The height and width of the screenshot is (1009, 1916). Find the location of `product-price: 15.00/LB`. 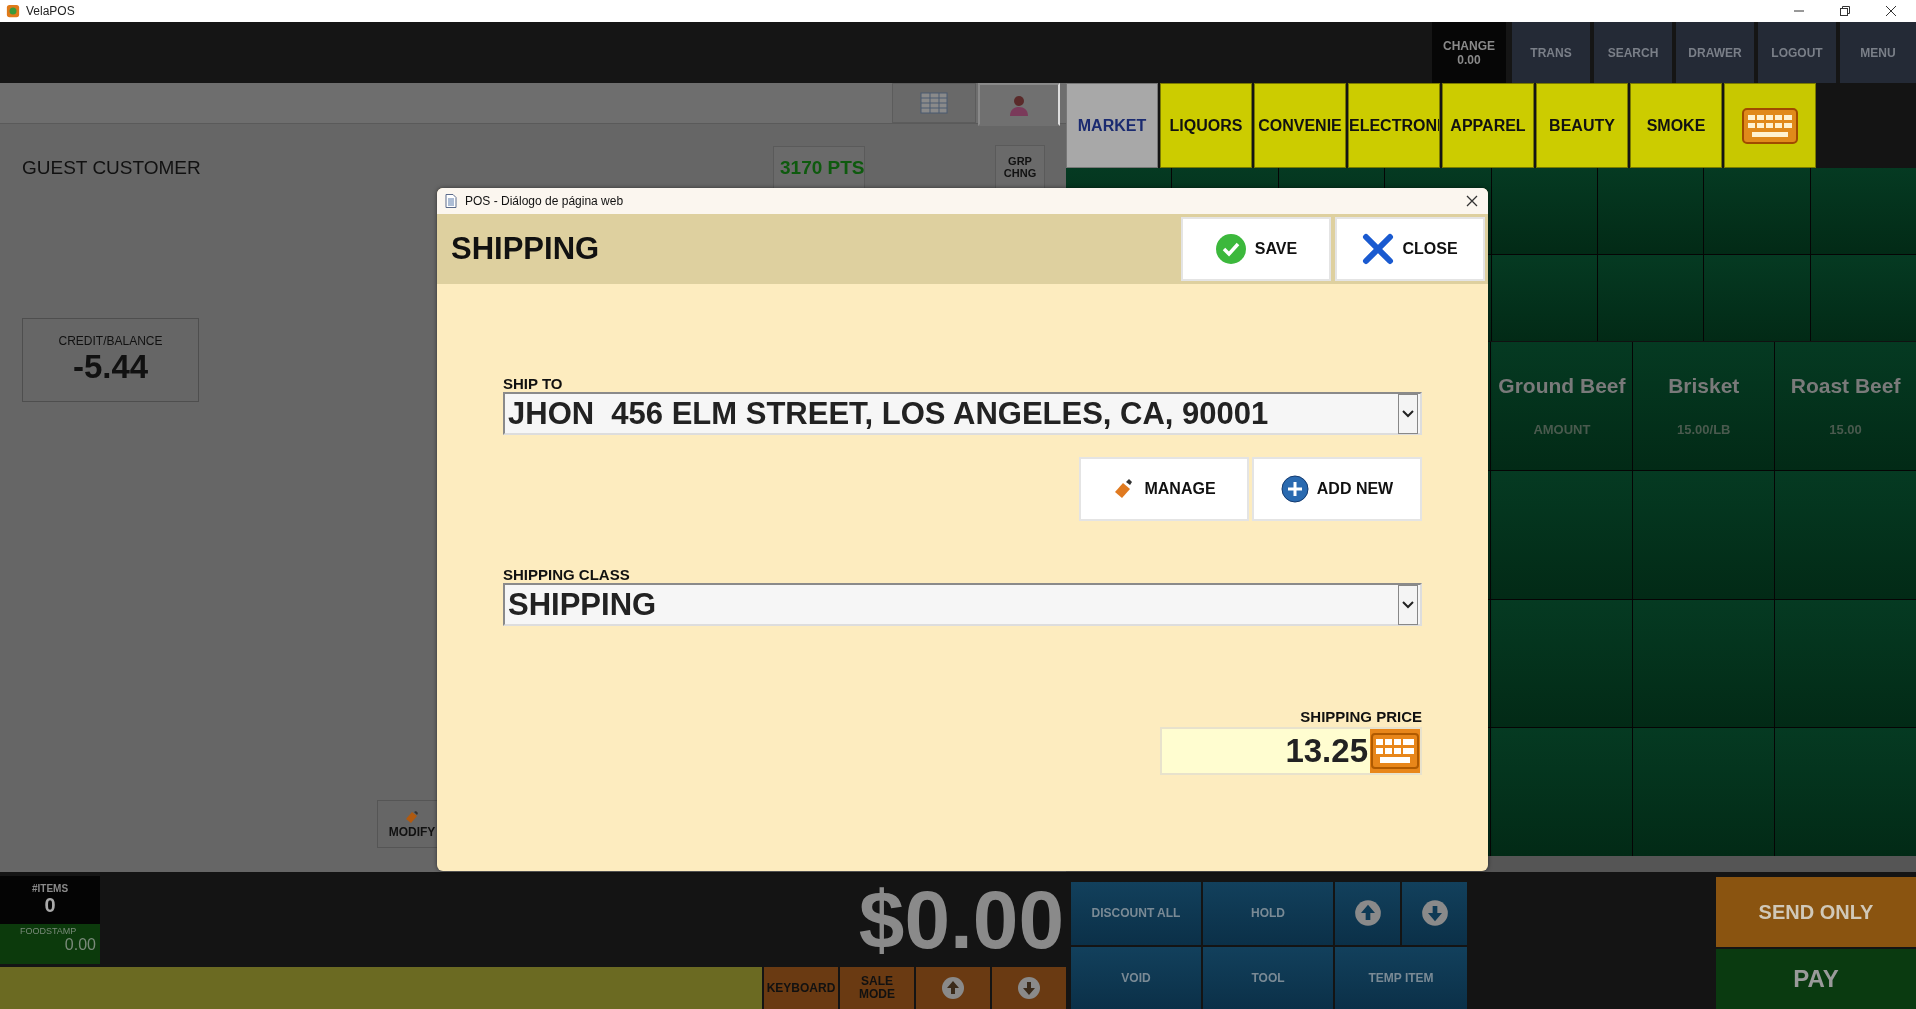

product-price: 15.00/LB is located at coordinates (1704, 430).